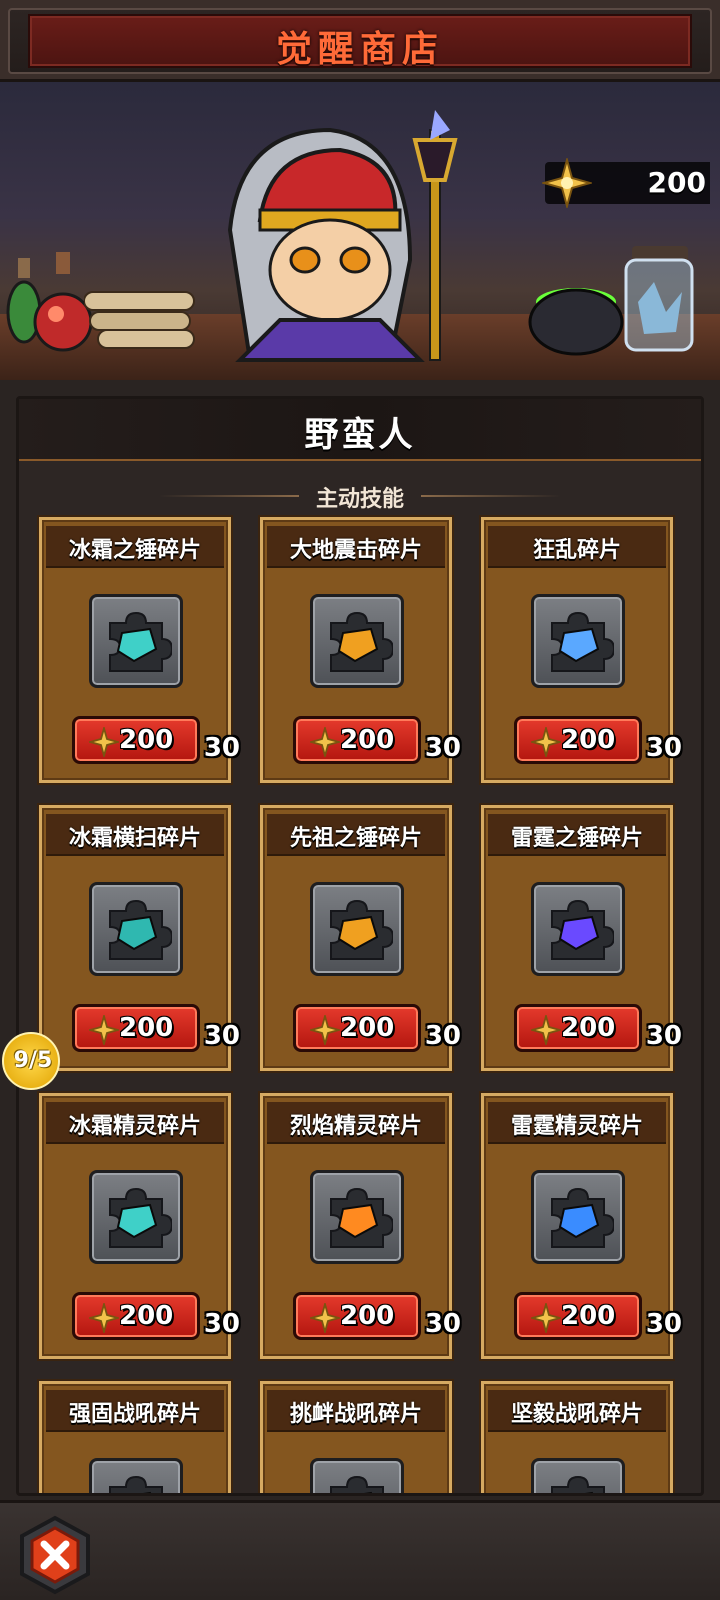 Image resolution: width=720 pixels, height=1600 pixels. I want to click on shop-item-card: 大地震击碎片 30 200, so click(360, 650).